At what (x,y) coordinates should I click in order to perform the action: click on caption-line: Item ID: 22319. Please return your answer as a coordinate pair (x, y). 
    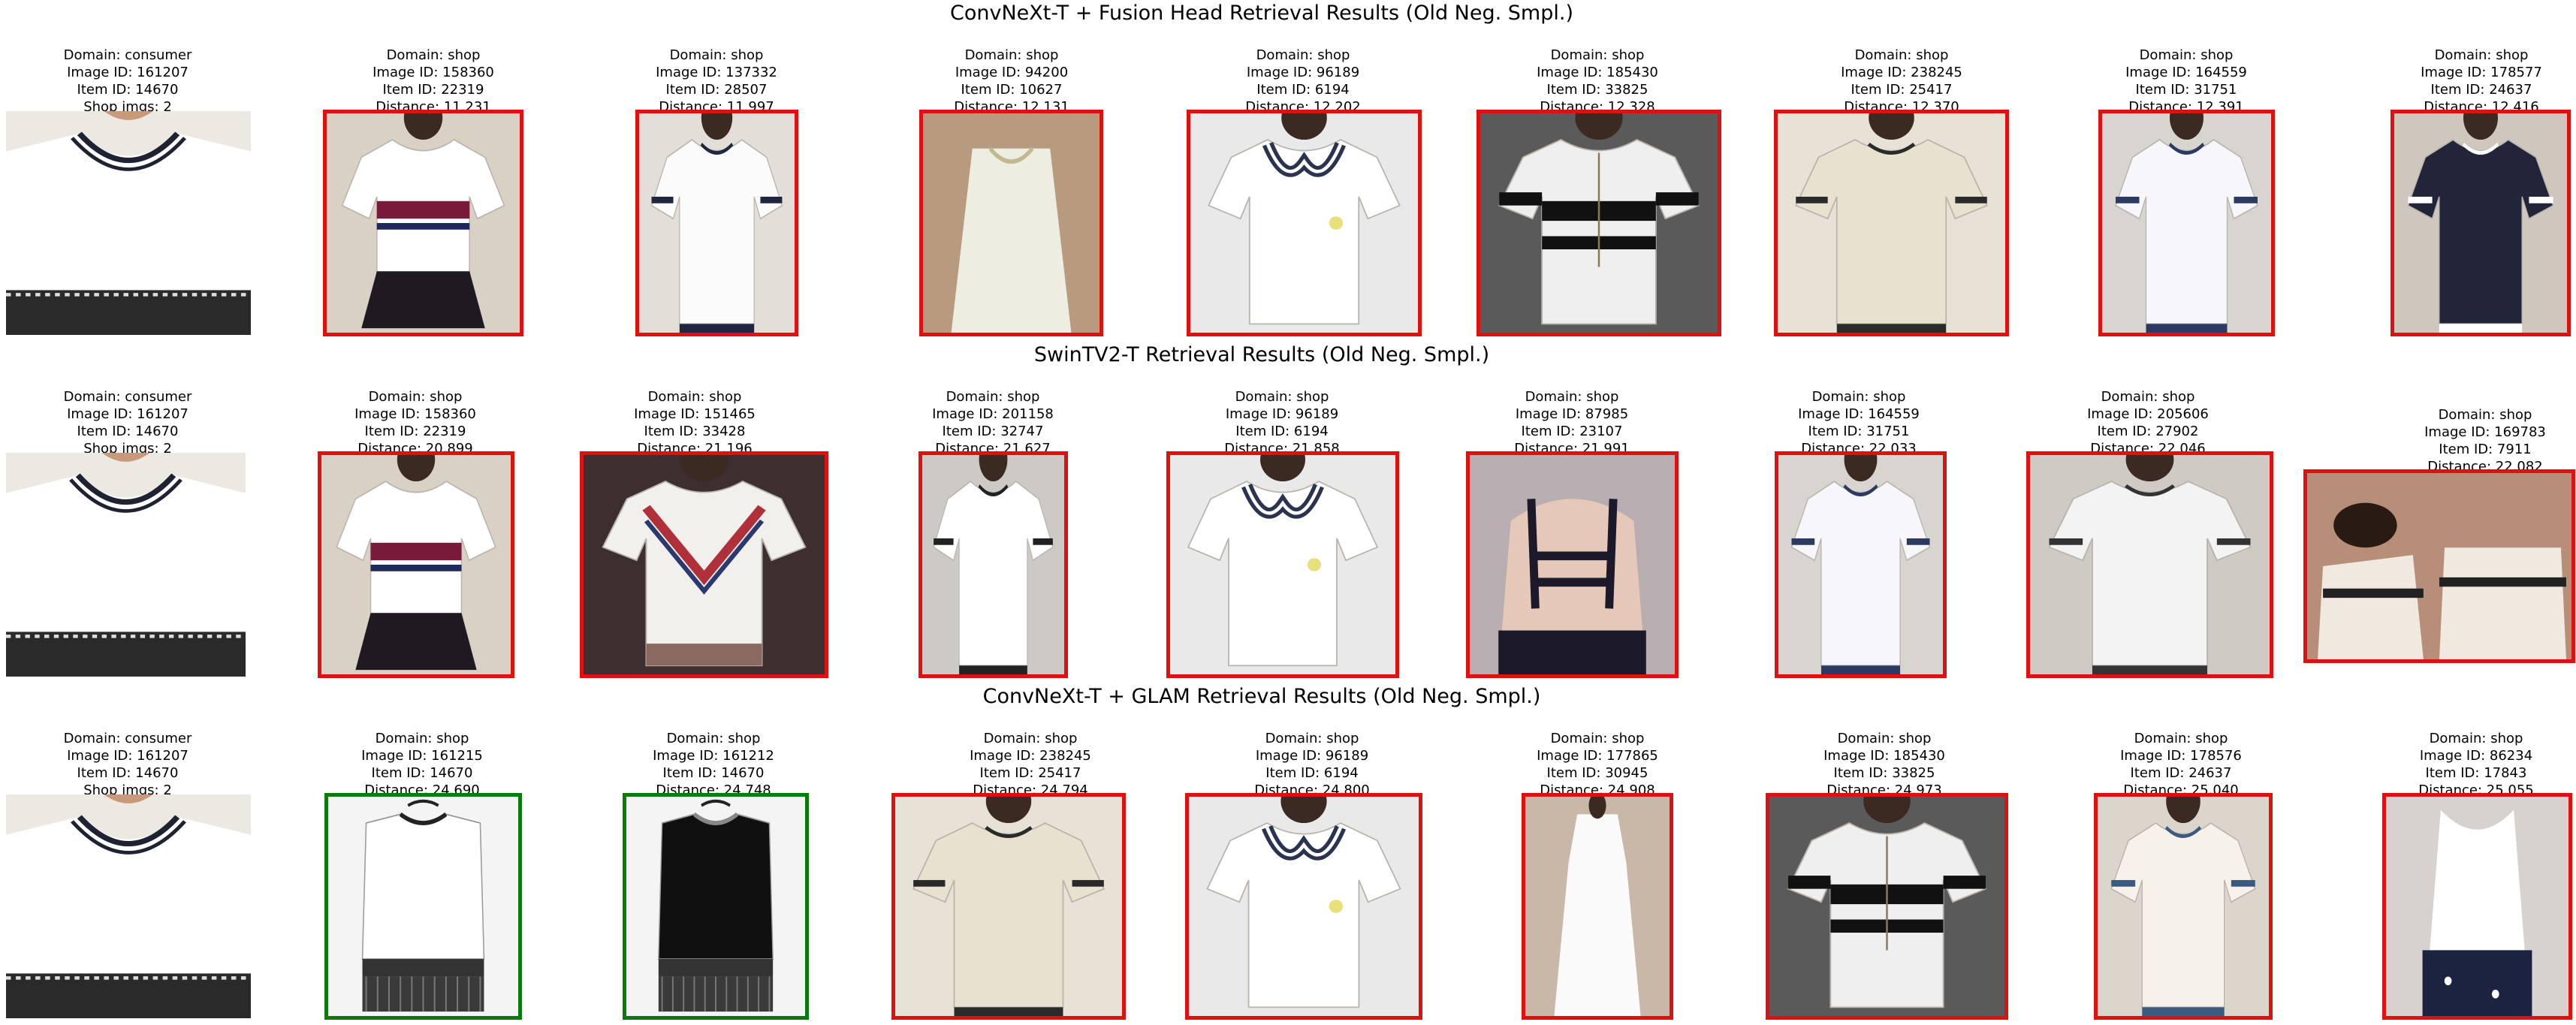
    Looking at the image, I should click on (433, 90).